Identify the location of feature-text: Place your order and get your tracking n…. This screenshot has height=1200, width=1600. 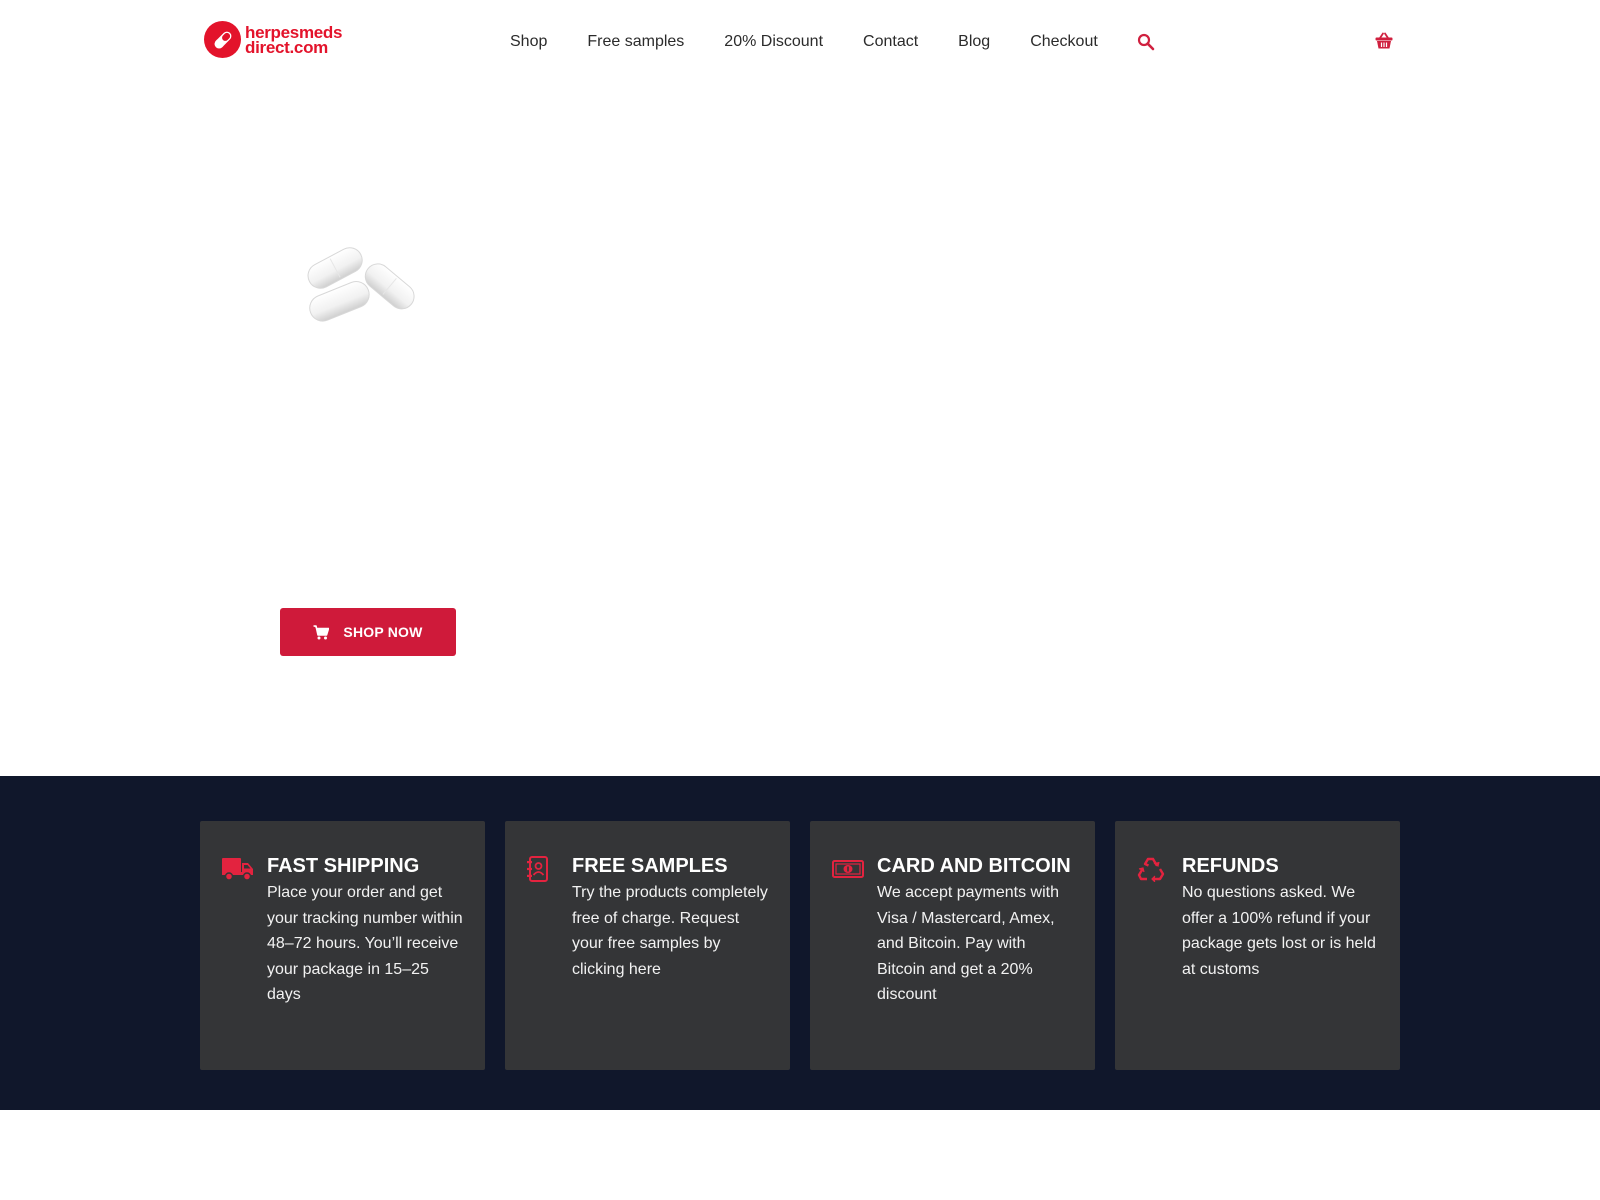
(365, 943).